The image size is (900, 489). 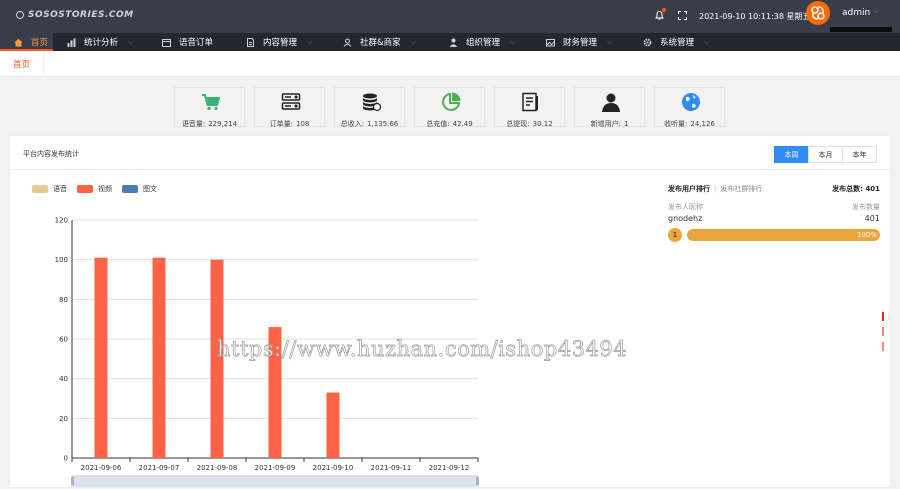 I want to click on watermark: https://www.huzhan.com/ishop43494, so click(x=422, y=349).